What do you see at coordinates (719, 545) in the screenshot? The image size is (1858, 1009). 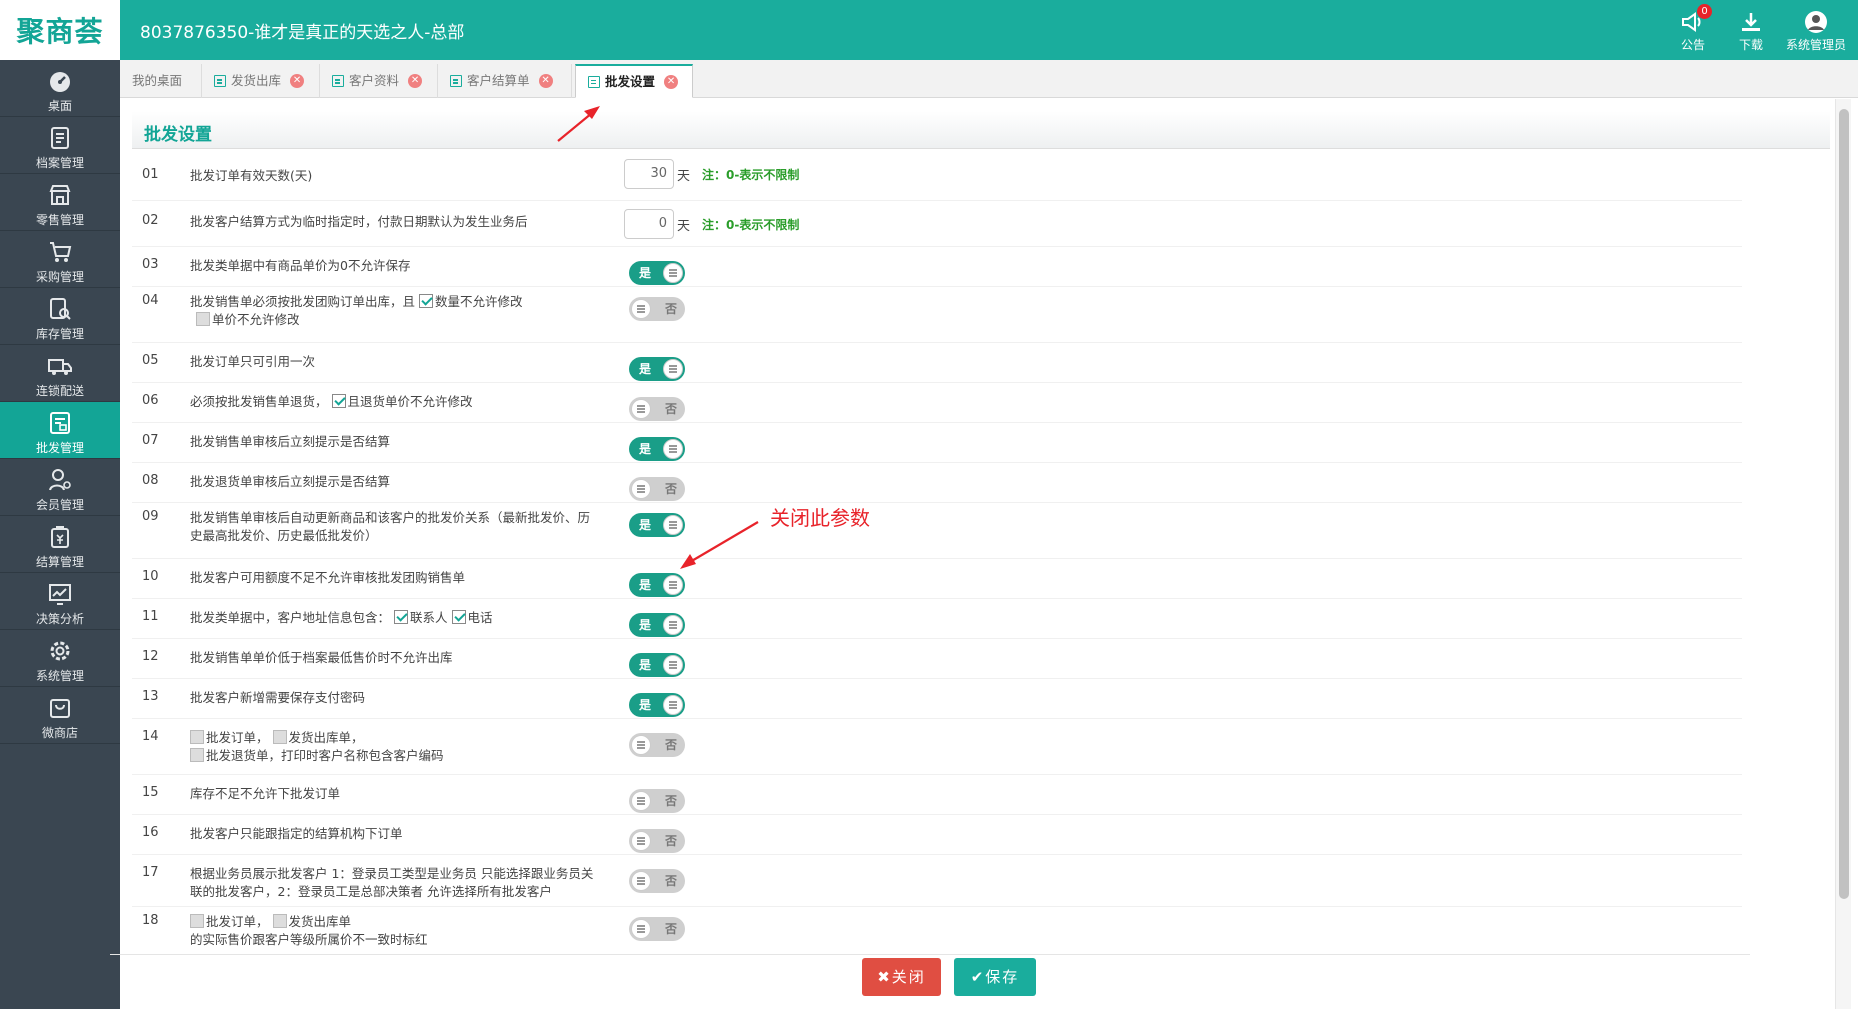 I see `arrow-to-toggle` at bounding box center [719, 545].